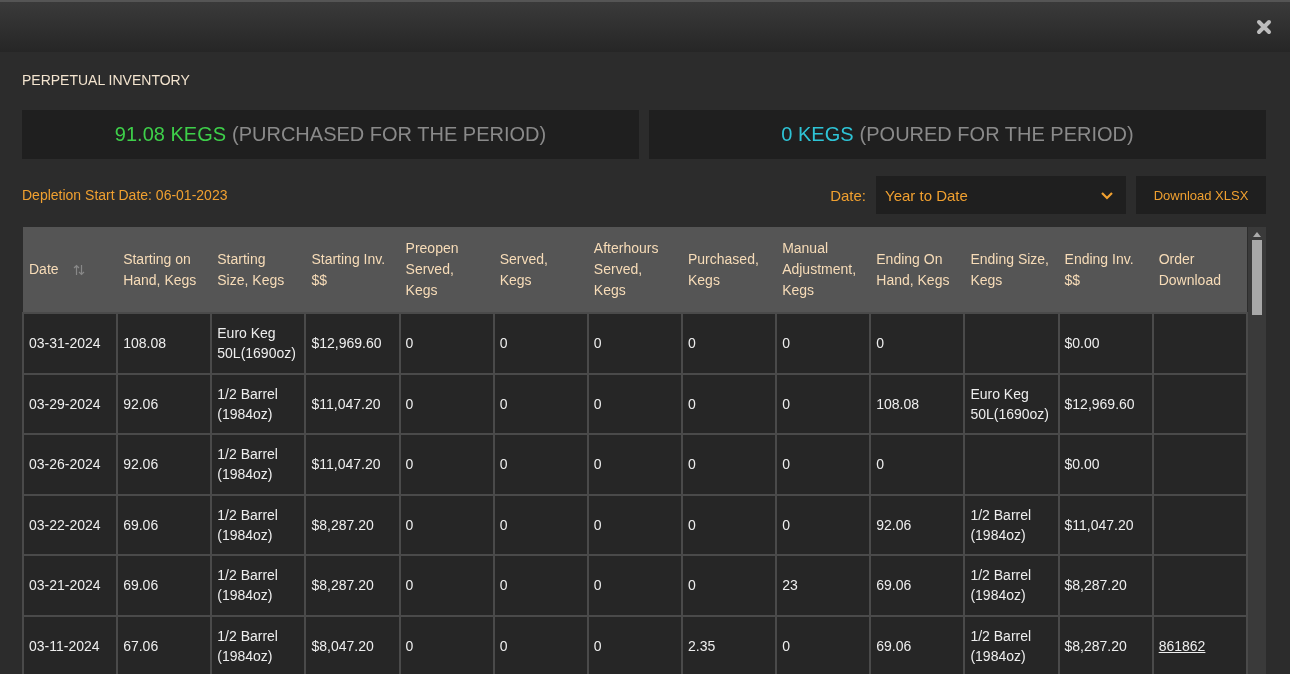  What do you see at coordinates (817, 134) in the screenshot?
I see `summary-value: 0 KEGS` at bounding box center [817, 134].